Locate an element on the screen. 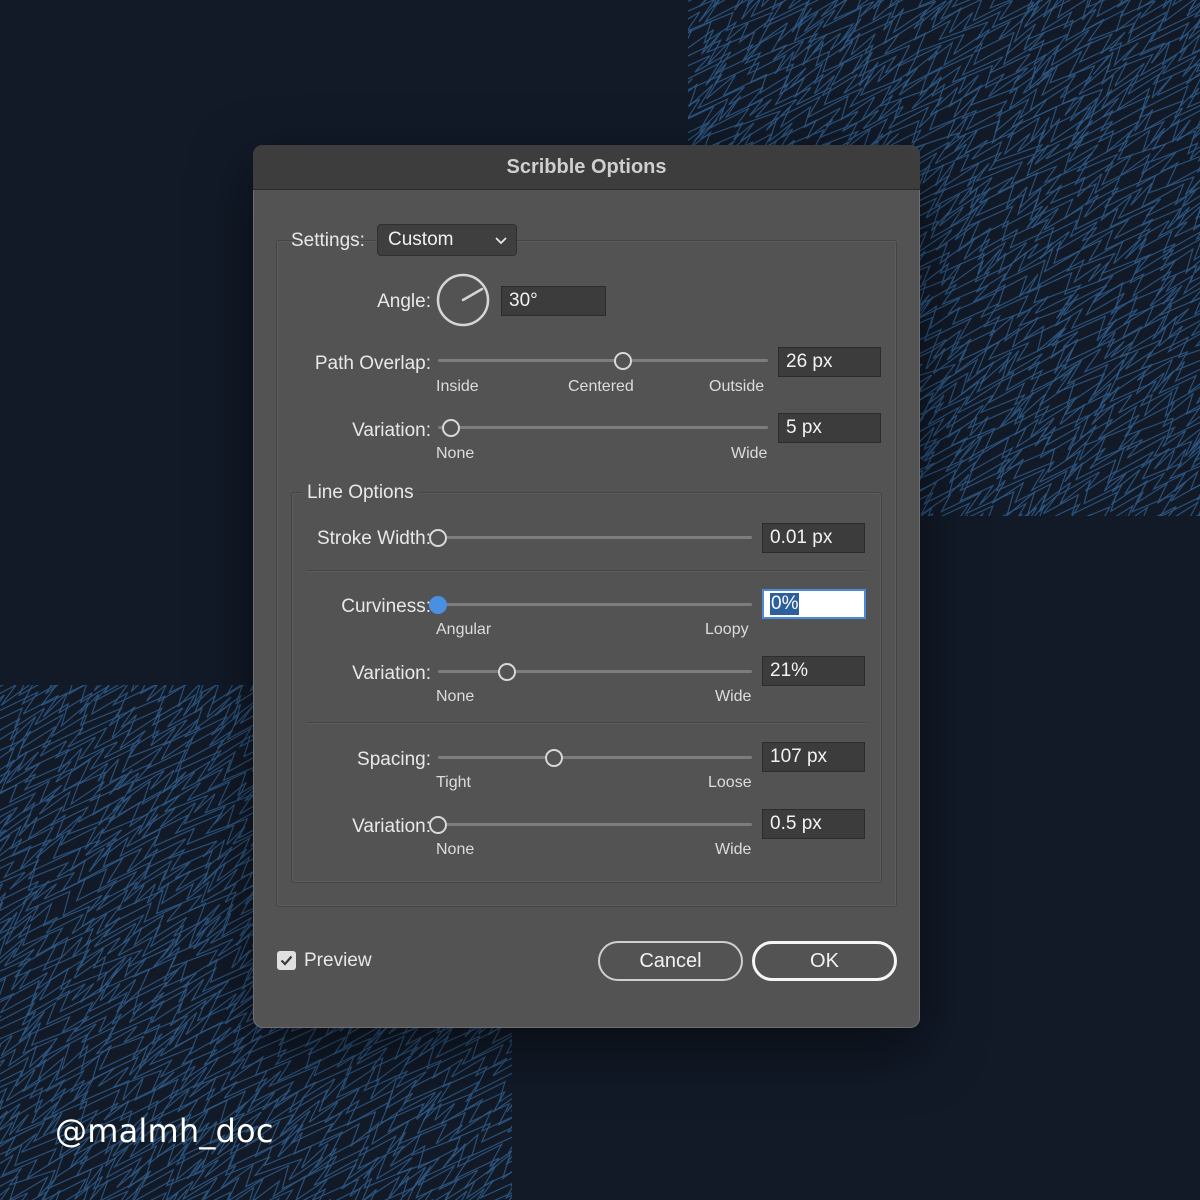  spacing-slider-knob is located at coordinates (554, 757).